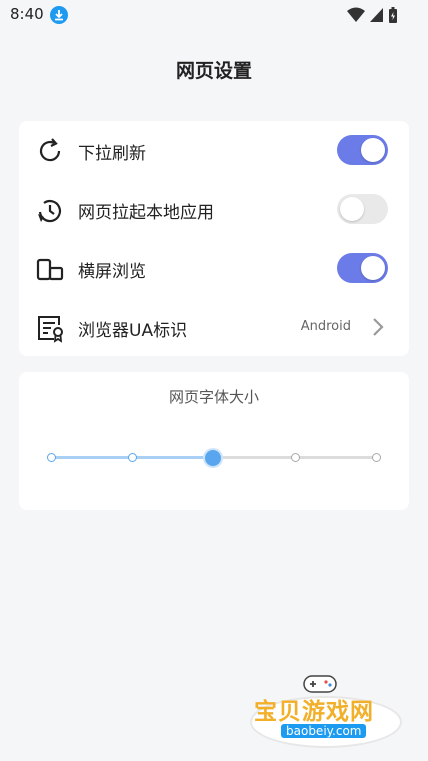 The width and height of the screenshot is (428, 761). I want to click on font-size-slider, so click(213, 458).